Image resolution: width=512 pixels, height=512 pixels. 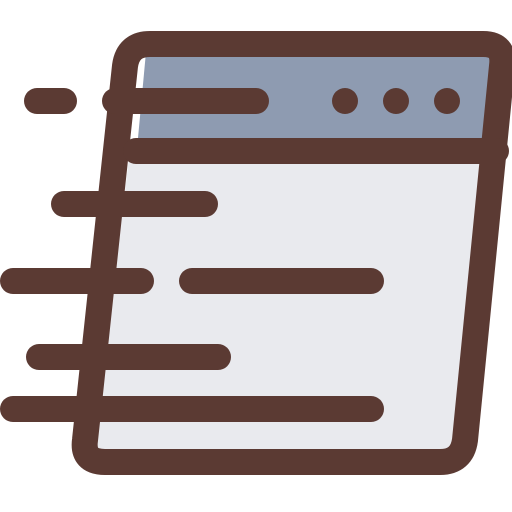 I want to click on window-controls, so click(x=396, y=101).